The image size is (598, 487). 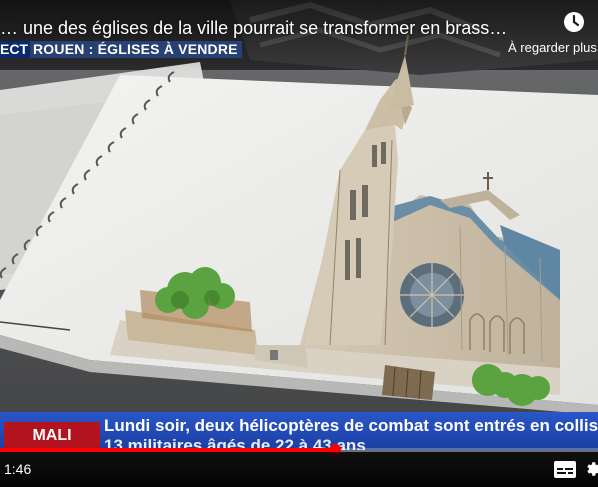 I want to click on ticker-tag: MALI, so click(x=52, y=436).